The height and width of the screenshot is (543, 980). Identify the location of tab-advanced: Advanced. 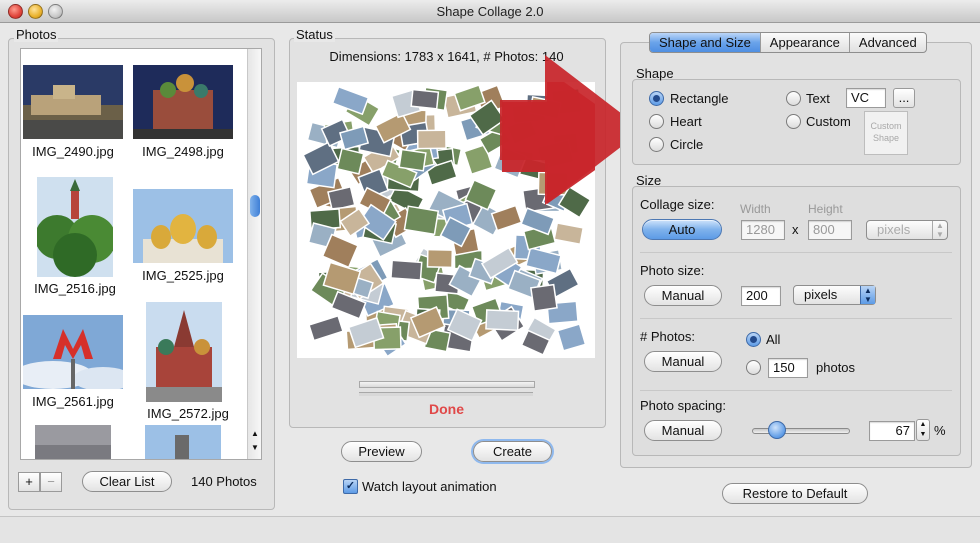
(888, 42).